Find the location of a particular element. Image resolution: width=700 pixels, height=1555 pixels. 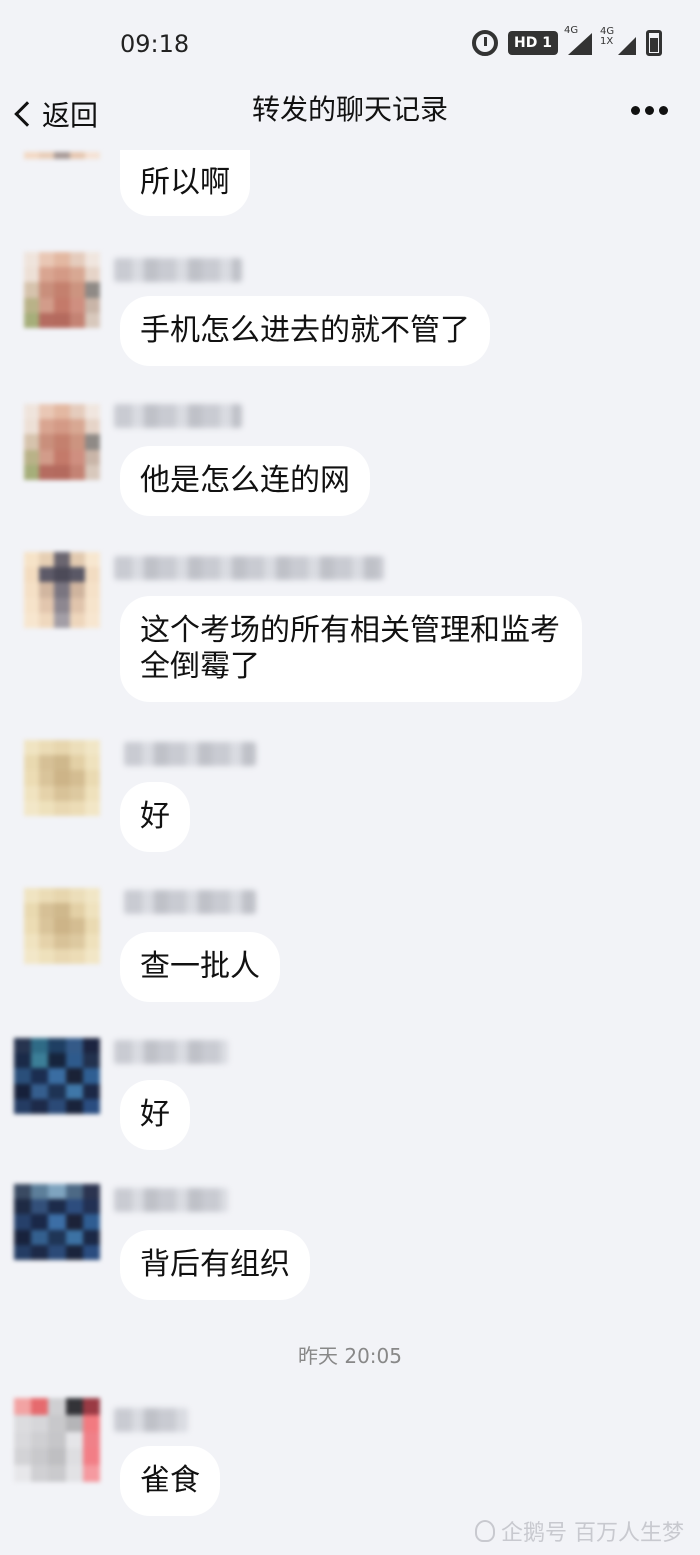

more-icon is located at coordinates (649, 110).